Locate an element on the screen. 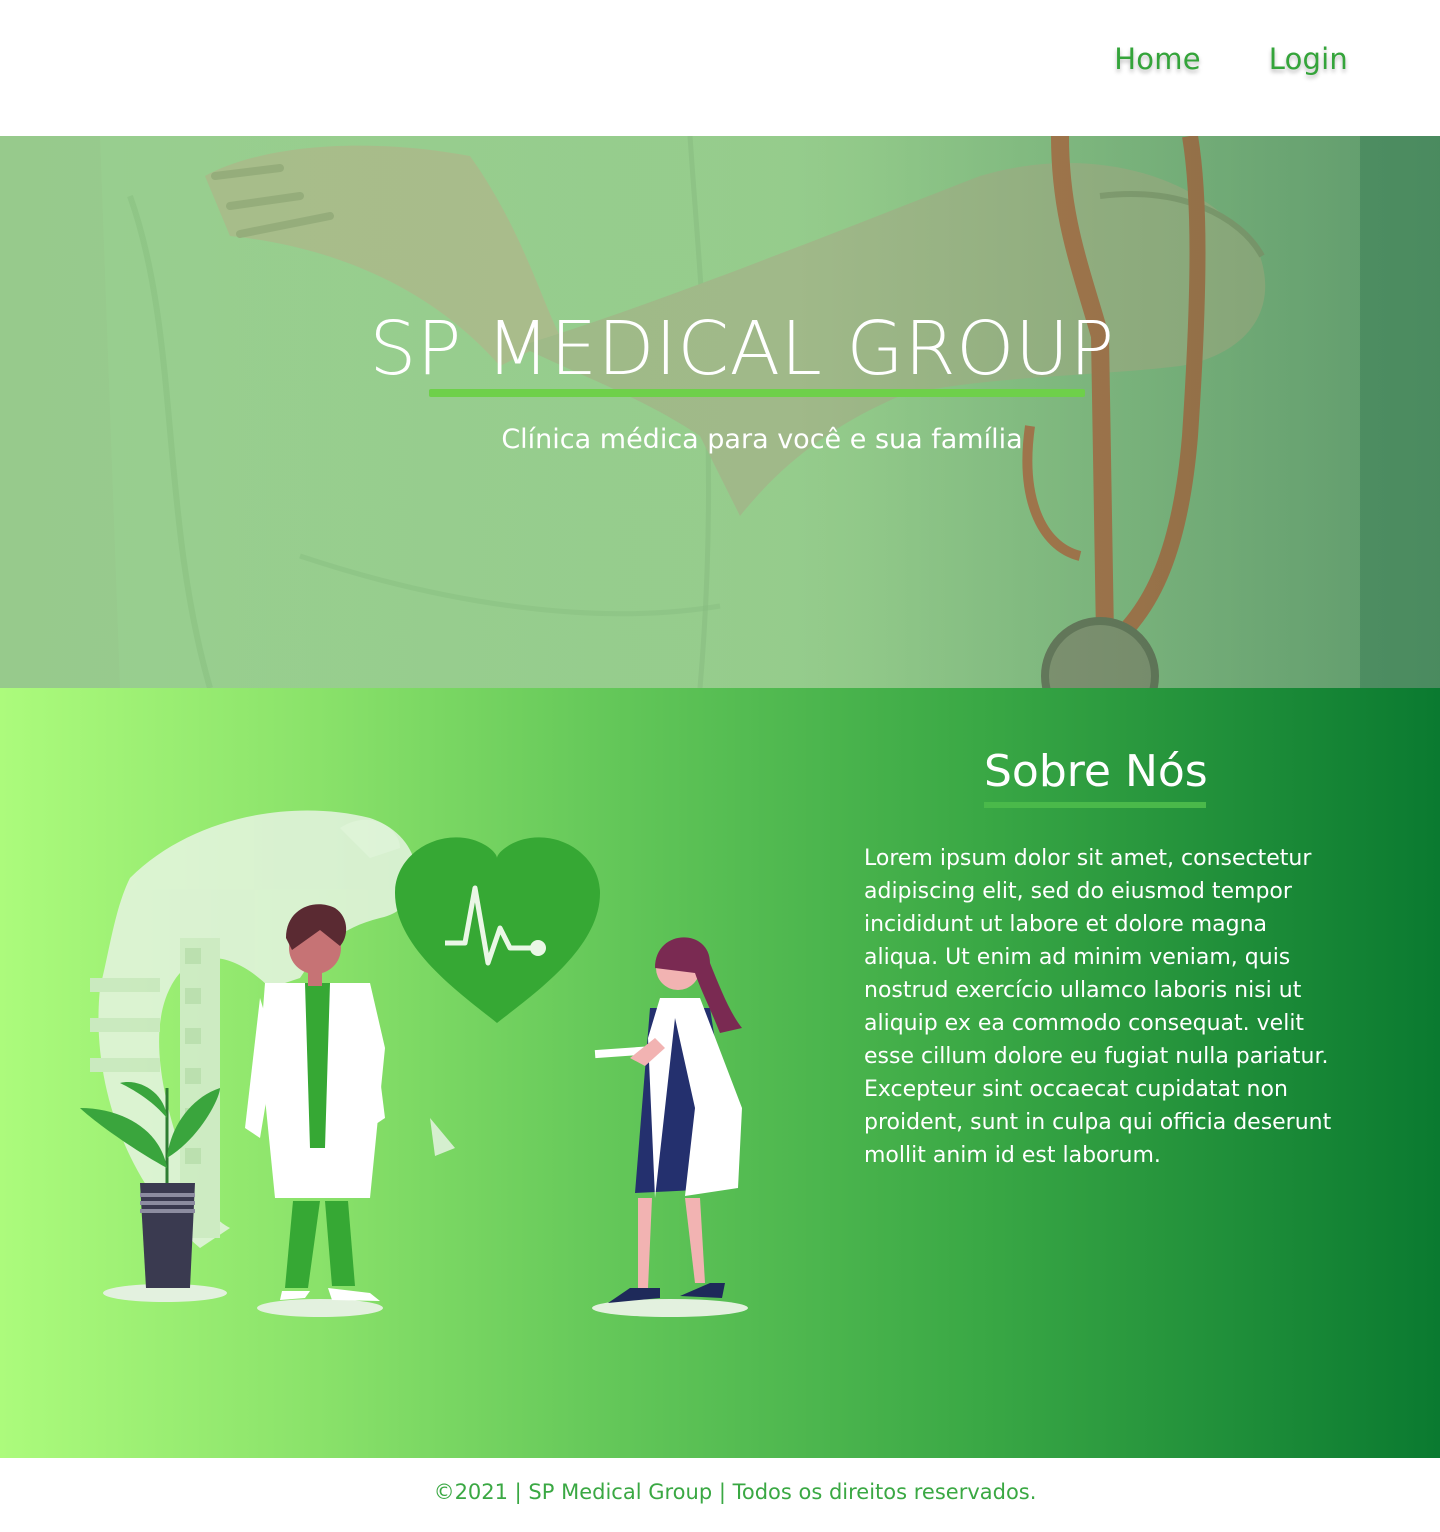  nav-login-link: Login is located at coordinates (1308, 59).